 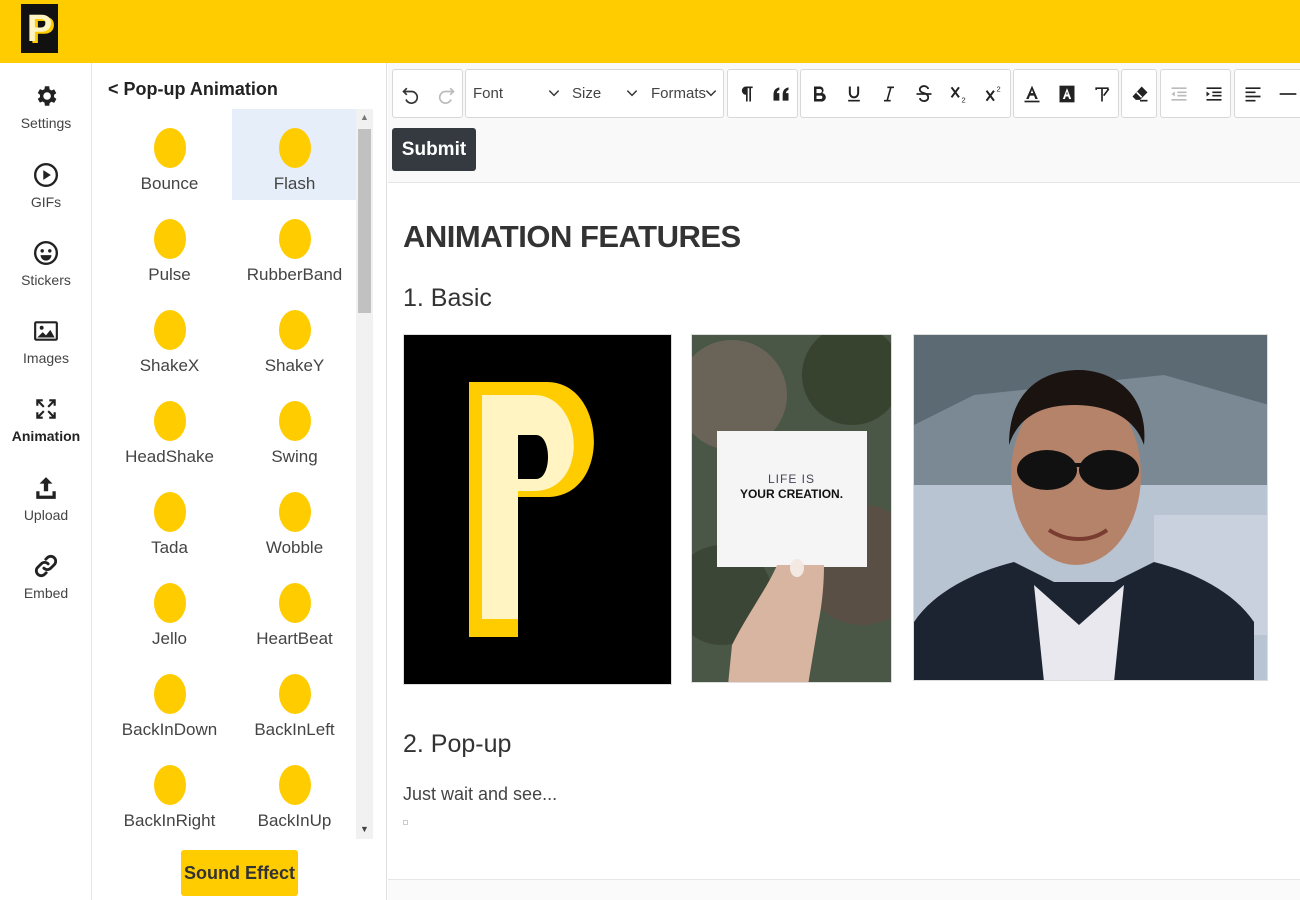 I want to click on hand-card-photo, so click(x=791, y=508).